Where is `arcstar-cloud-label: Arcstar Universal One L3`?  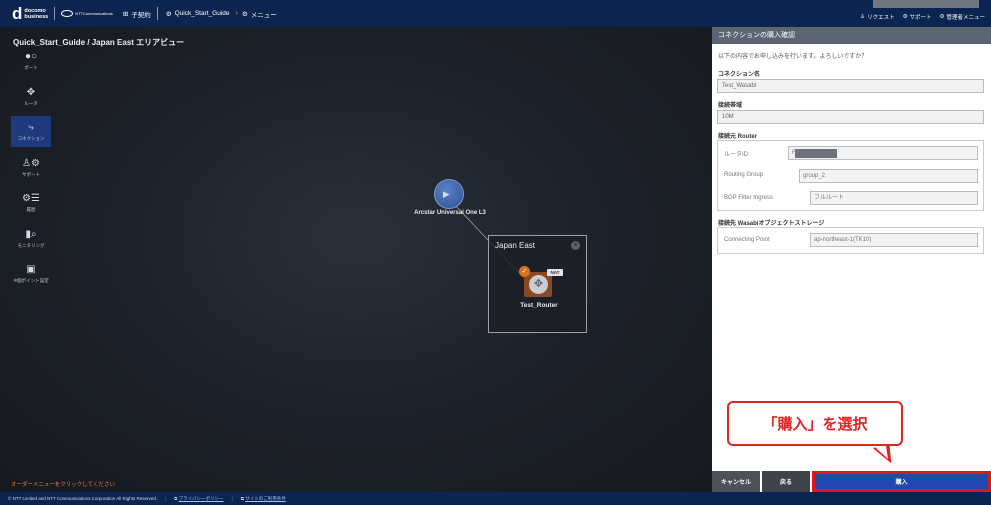 arcstar-cloud-label: Arcstar Universal One L3 is located at coordinates (450, 213).